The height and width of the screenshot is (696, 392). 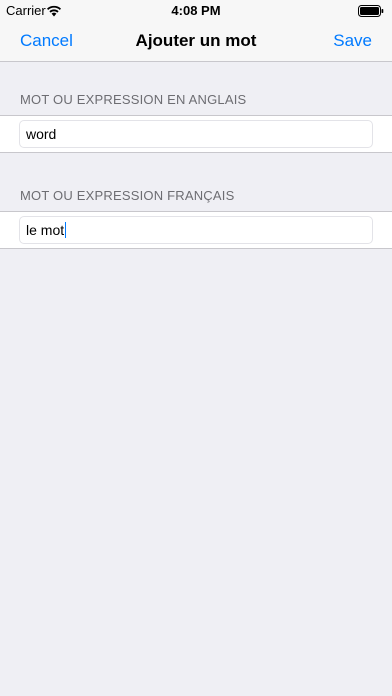 I want to click on navigation-bar: Cancel Ajouter un mot Save, so click(x=196, y=42).